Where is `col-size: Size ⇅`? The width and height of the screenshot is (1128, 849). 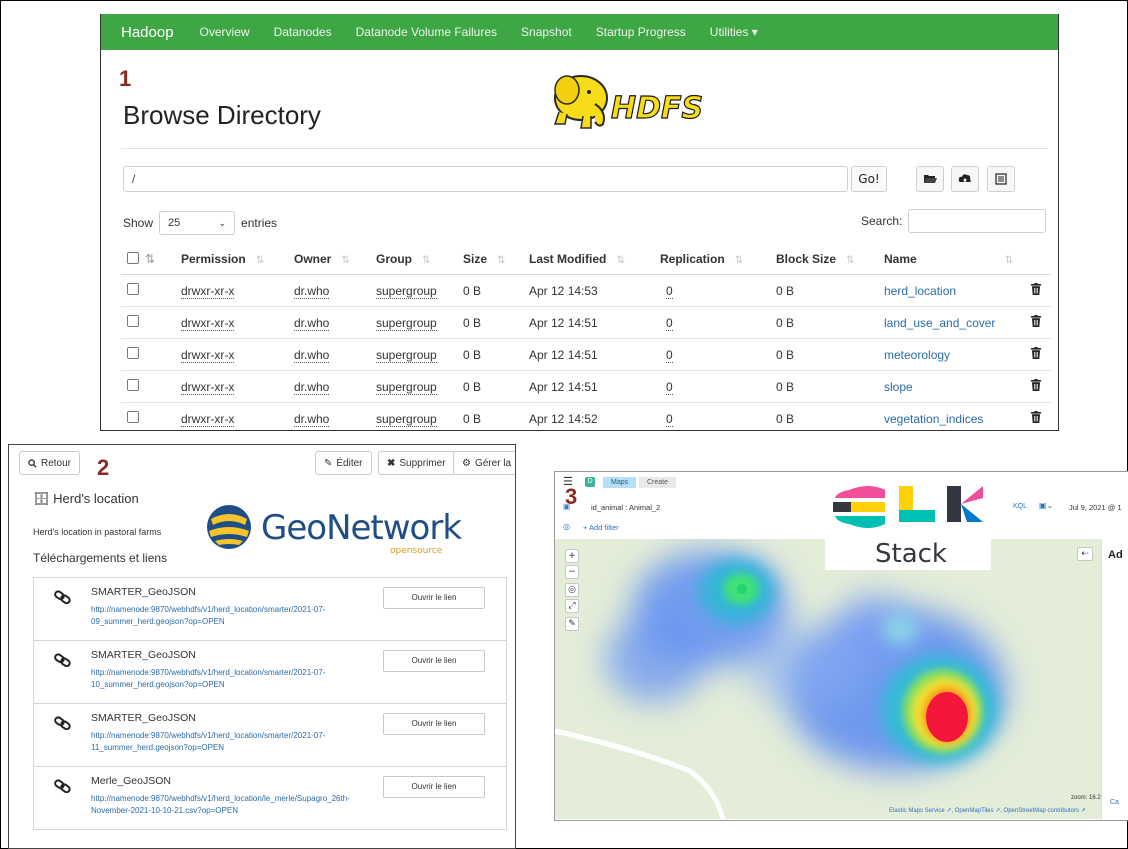
col-size: Size ⇅ is located at coordinates (496, 259).